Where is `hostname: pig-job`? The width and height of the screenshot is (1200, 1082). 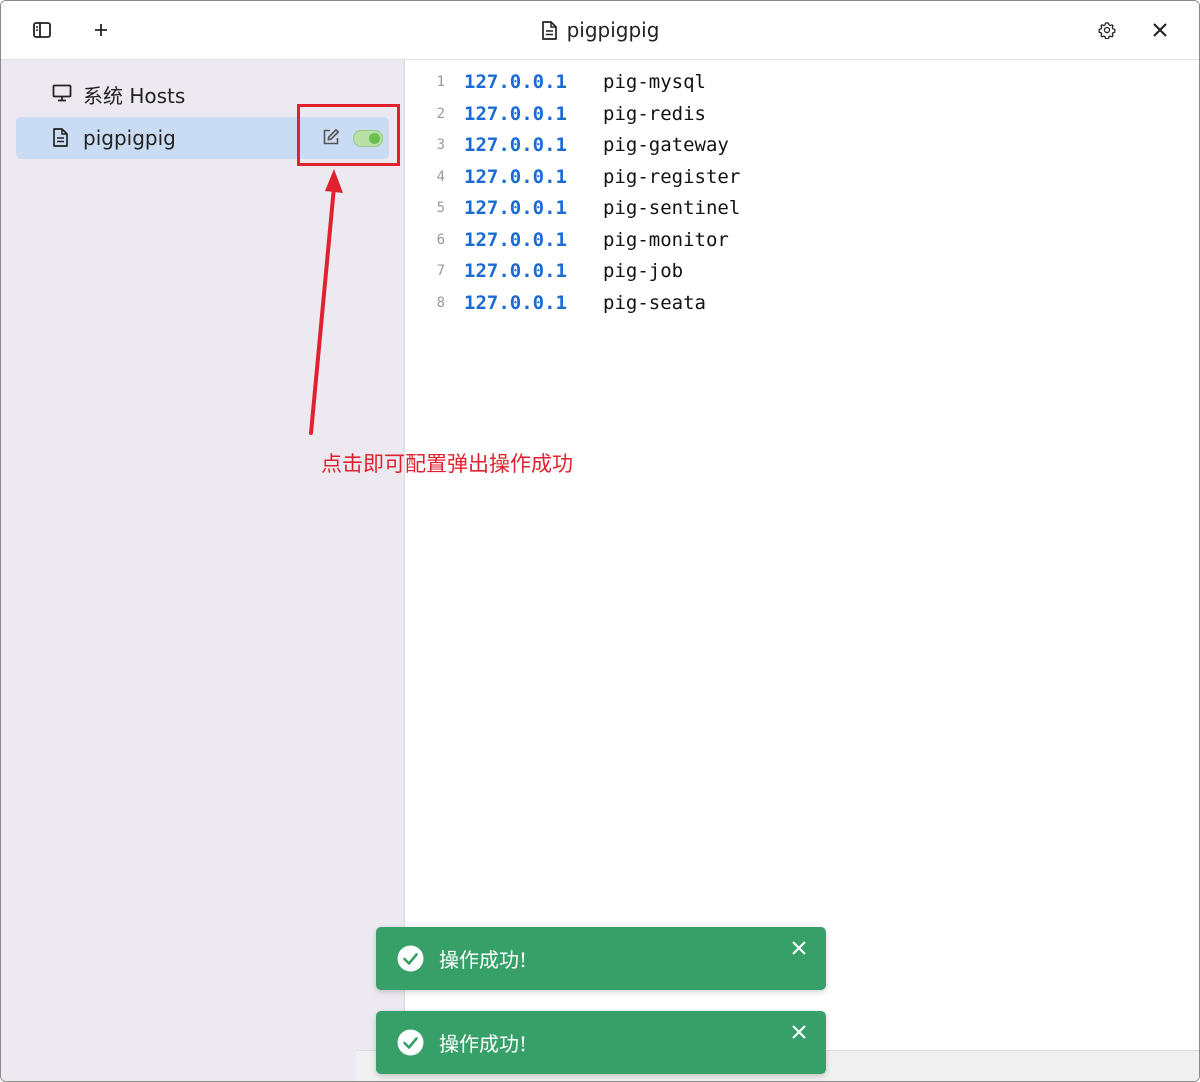 hostname: pig-job is located at coordinates (643, 270).